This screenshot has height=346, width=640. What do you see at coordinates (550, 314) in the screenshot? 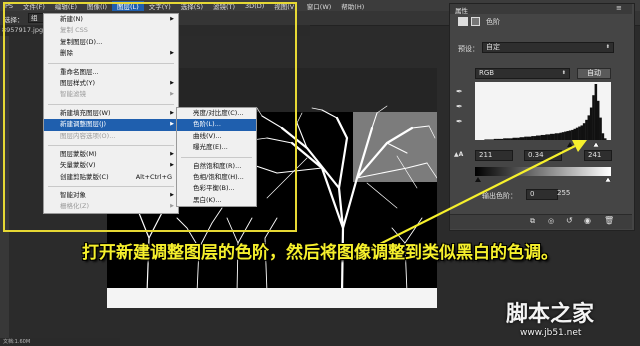
I see `watermark-title: 脚本之家` at bounding box center [550, 314].